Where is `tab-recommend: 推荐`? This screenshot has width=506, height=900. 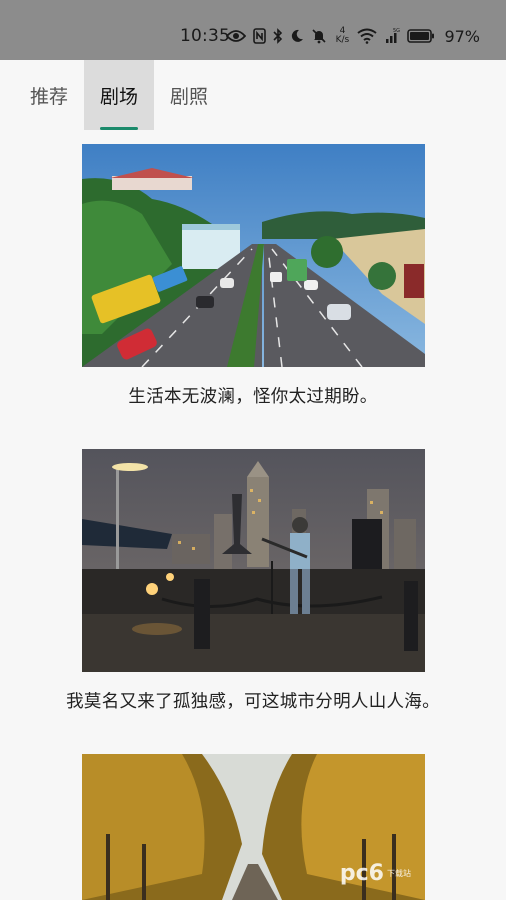
tab-recommend: 推荐 is located at coordinates (49, 95).